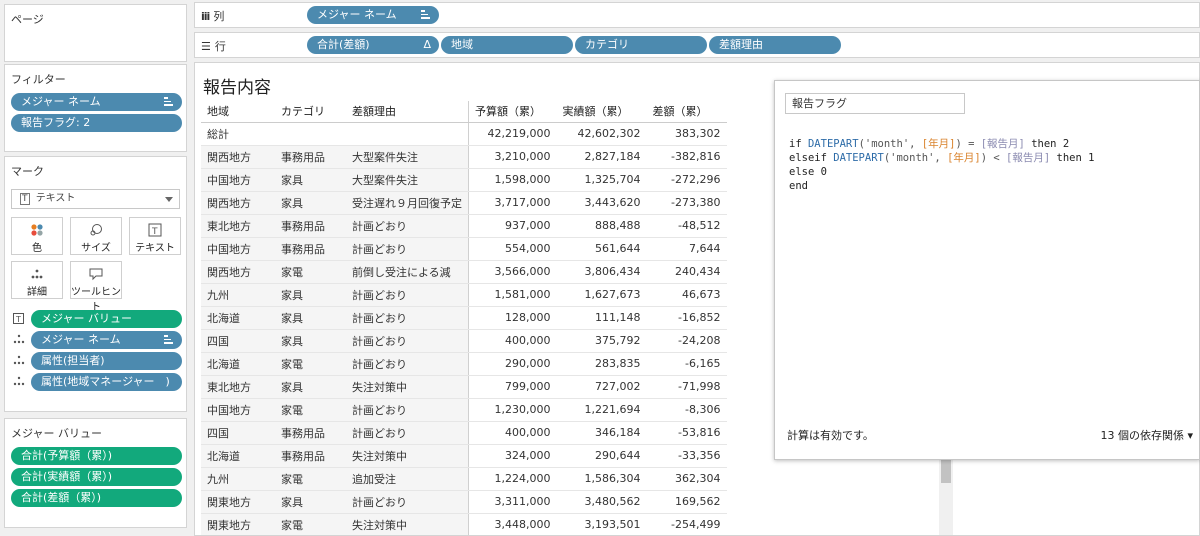 Image resolution: width=1200 pixels, height=536 pixels. What do you see at coordinates (686, 203) in the screenshot?
I see `cell-diff: -273,380` at bounding box center [686, 203].